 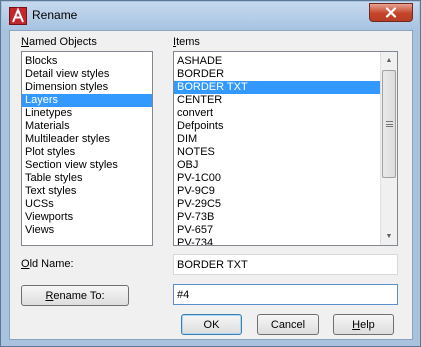 What do you see at coordinates (87, 152) in the screenshot?
I see `list-item: Plot styles` at bounding box center [87, 152].